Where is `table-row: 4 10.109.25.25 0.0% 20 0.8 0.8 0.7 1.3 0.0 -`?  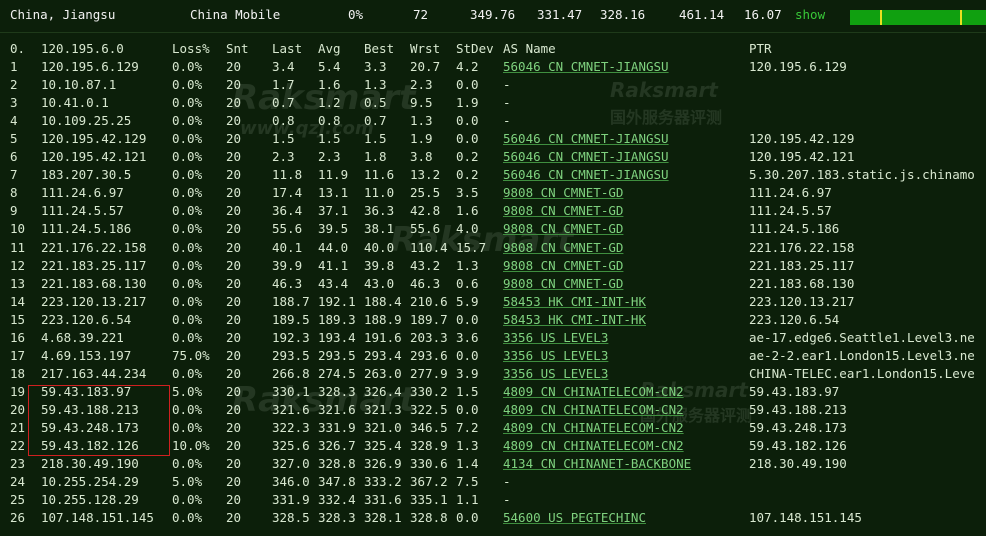
table-row: 4 10.109.25.25 0.0% 20 0.8 0.8 0.7 1.3 0.0 - is located at coordinates (493, 122).